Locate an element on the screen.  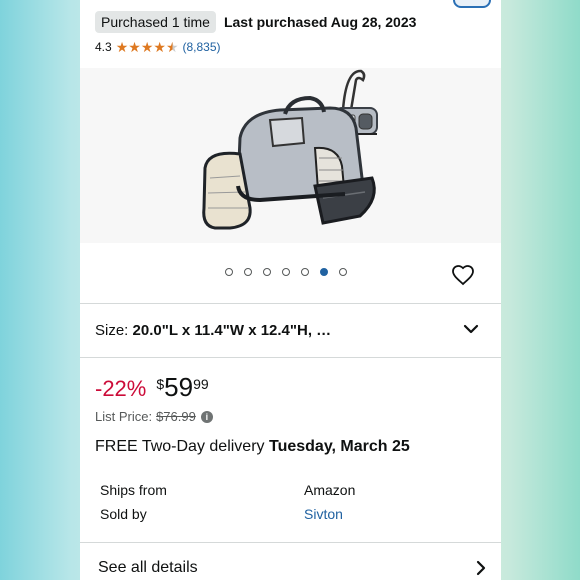
see-all-details-row: See all details is located at coordinates (290, 561).